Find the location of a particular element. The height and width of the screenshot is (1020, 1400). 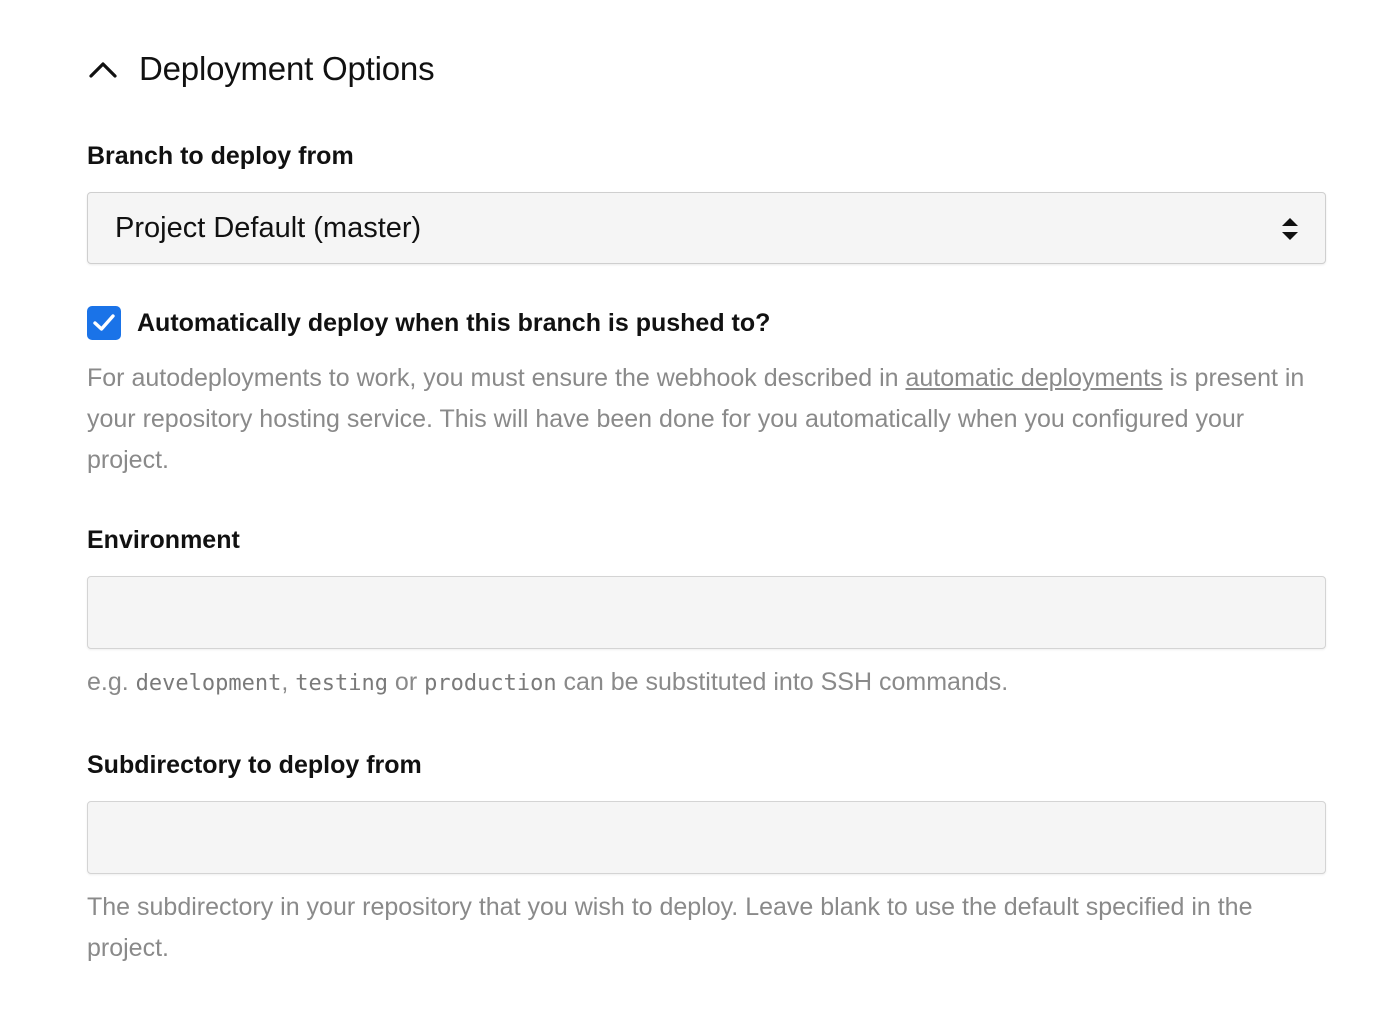

autodeploy-checkbox is located at coordinates (104, 323).